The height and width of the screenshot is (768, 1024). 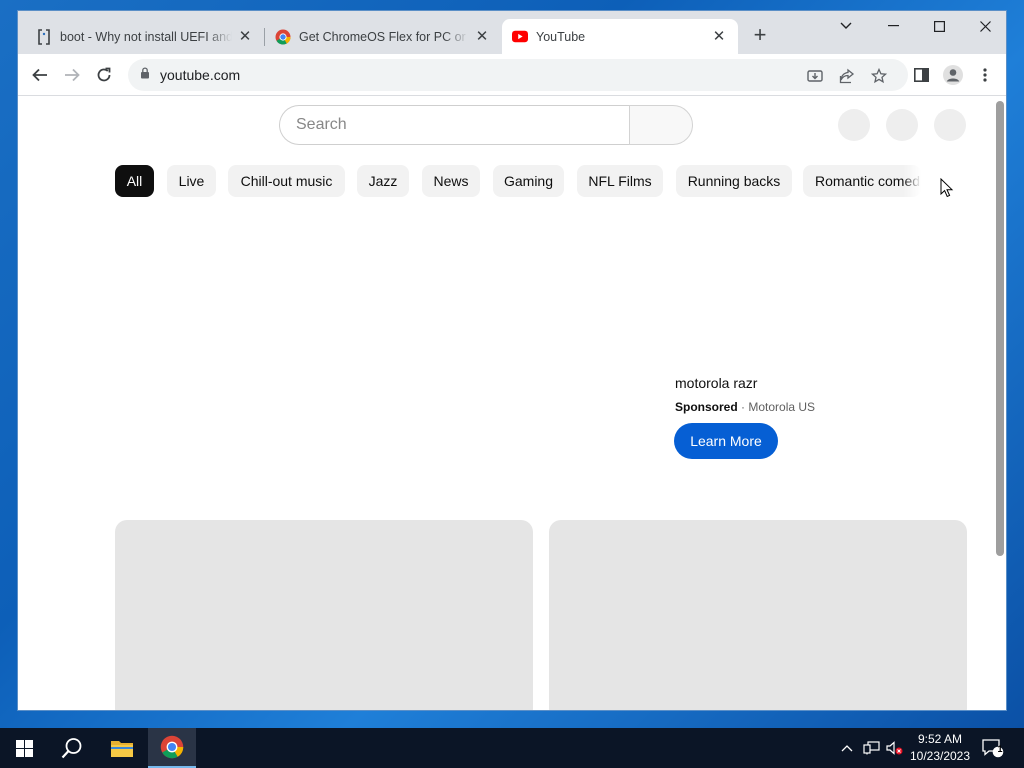 I want to click on reload-button, so click(x=104, y=75).